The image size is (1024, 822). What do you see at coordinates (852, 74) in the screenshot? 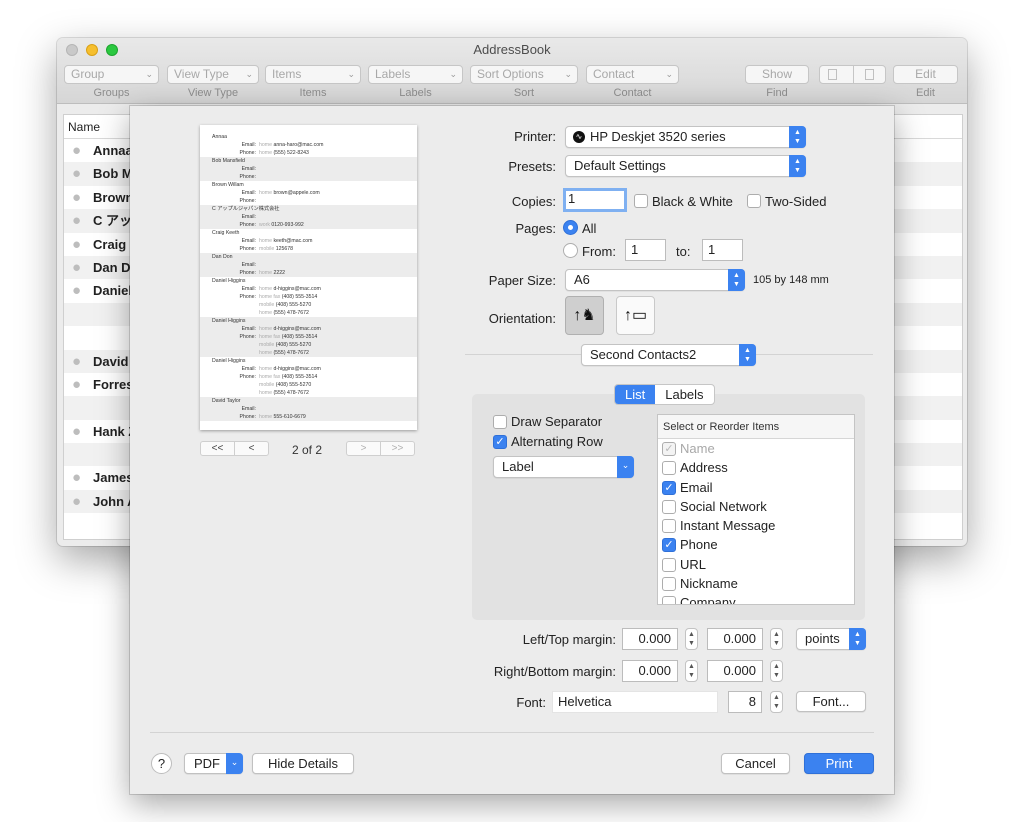
I see `view-toggle-segment` at bounding box center [852, 74].